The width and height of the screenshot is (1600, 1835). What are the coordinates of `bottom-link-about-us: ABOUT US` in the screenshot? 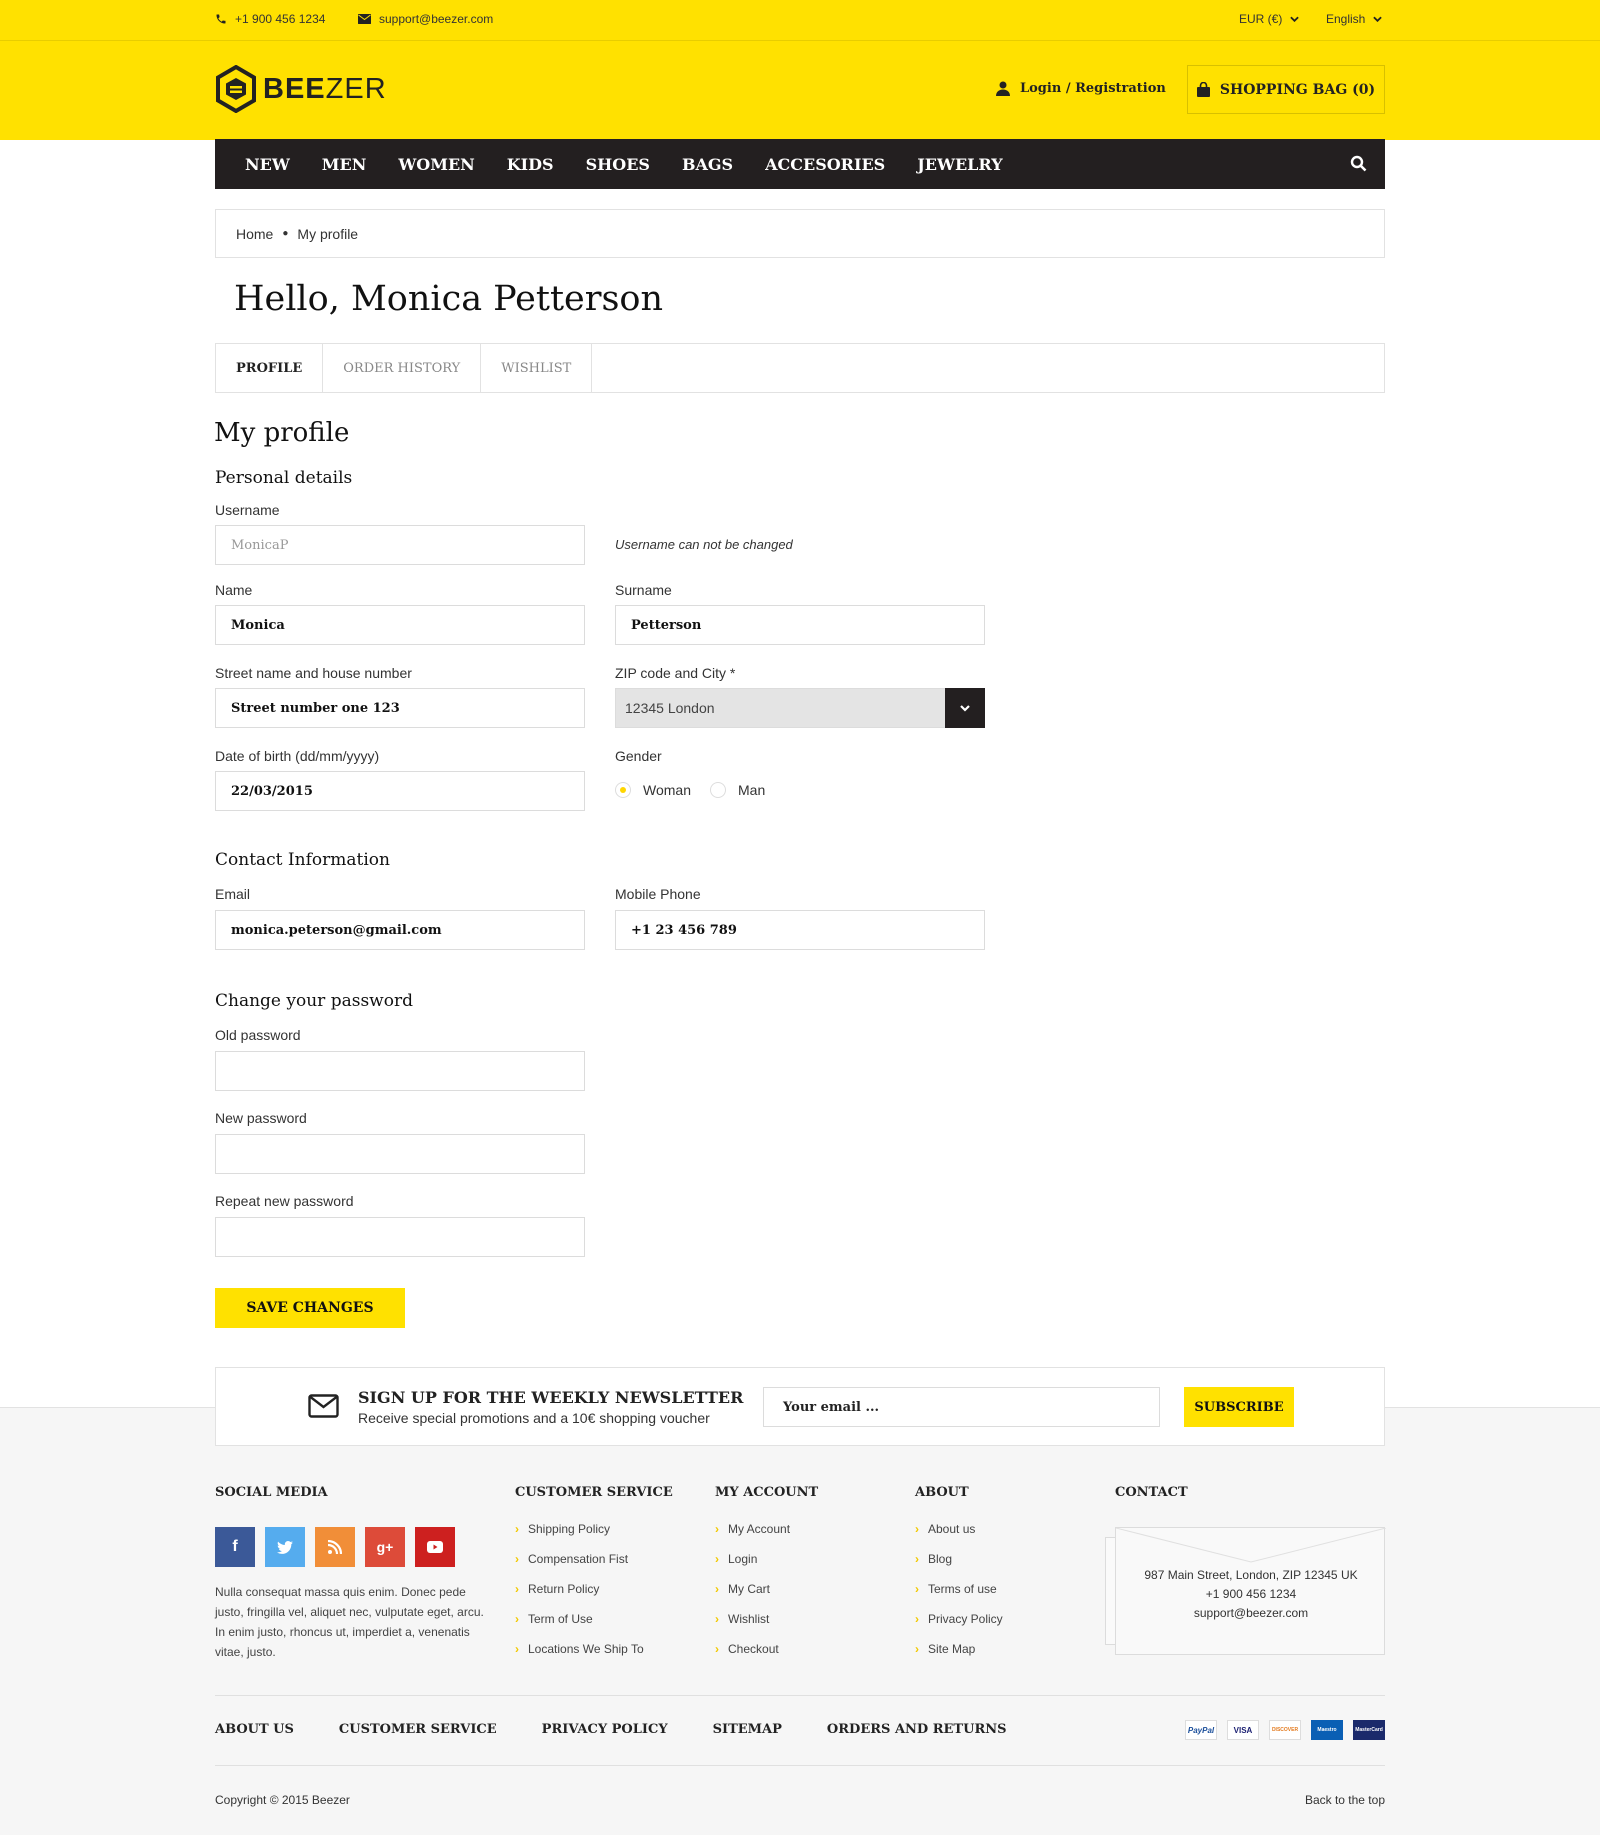 It's located at (254, 1729).